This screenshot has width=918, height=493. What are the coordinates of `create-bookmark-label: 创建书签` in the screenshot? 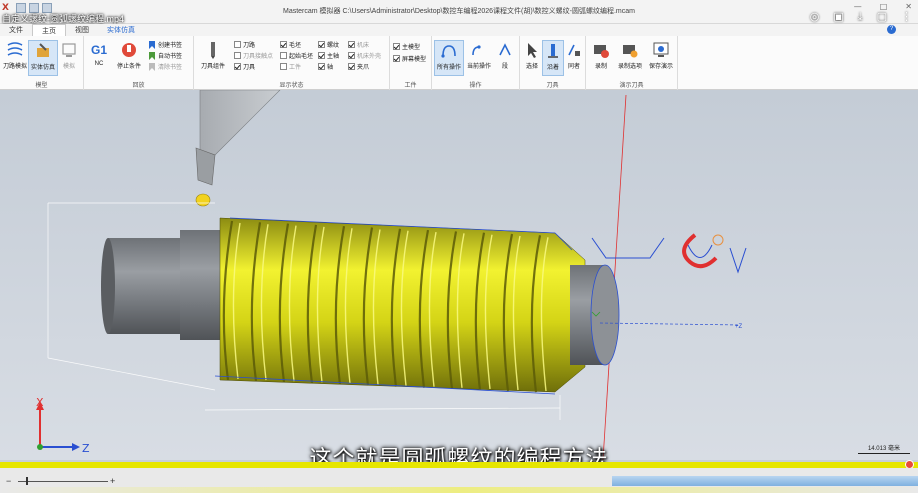 It's located at (170, 46).